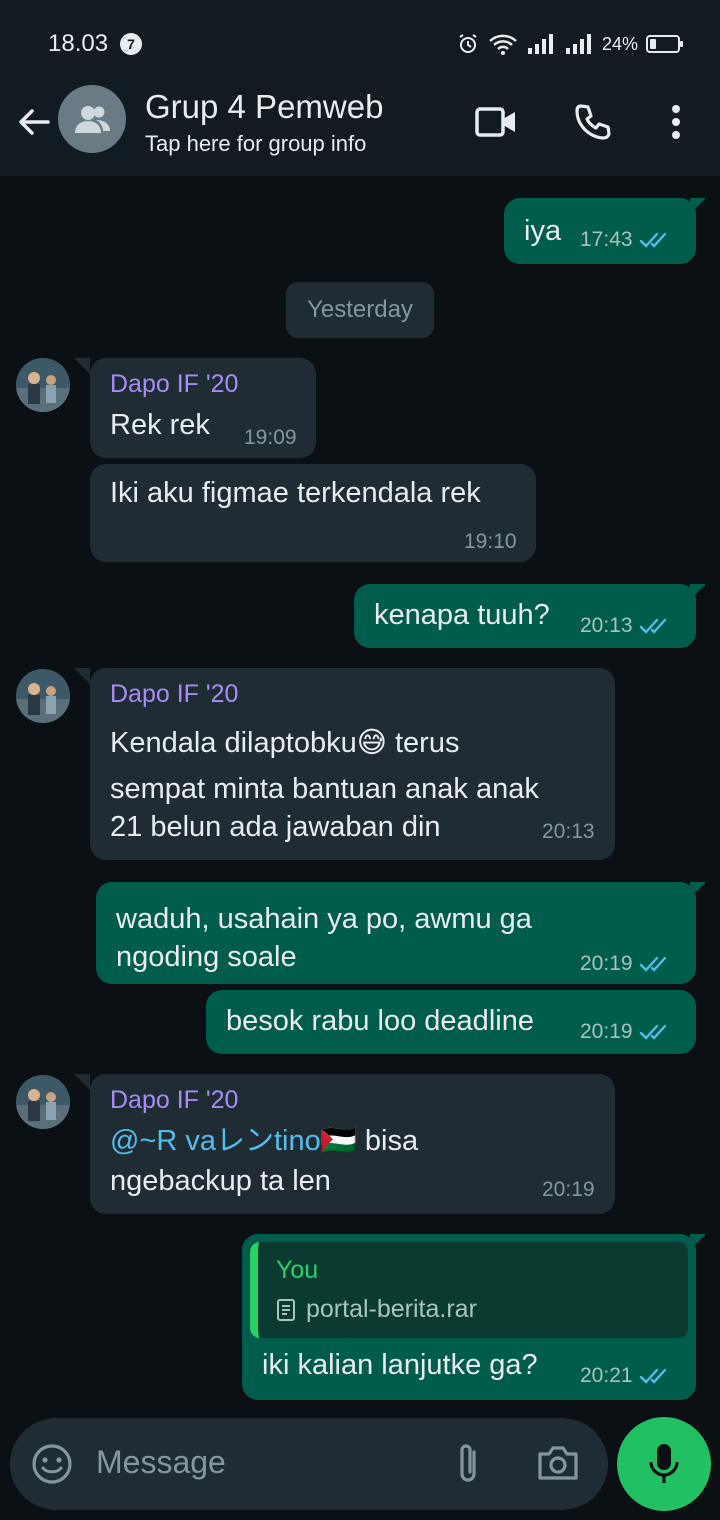 The height and width of the screenshot is (1520, 720). What do you see at coordinates (255, 144) in the screenshot?
I see `group-info-hint: Tap here for group info` at bounding box center [255, 144].